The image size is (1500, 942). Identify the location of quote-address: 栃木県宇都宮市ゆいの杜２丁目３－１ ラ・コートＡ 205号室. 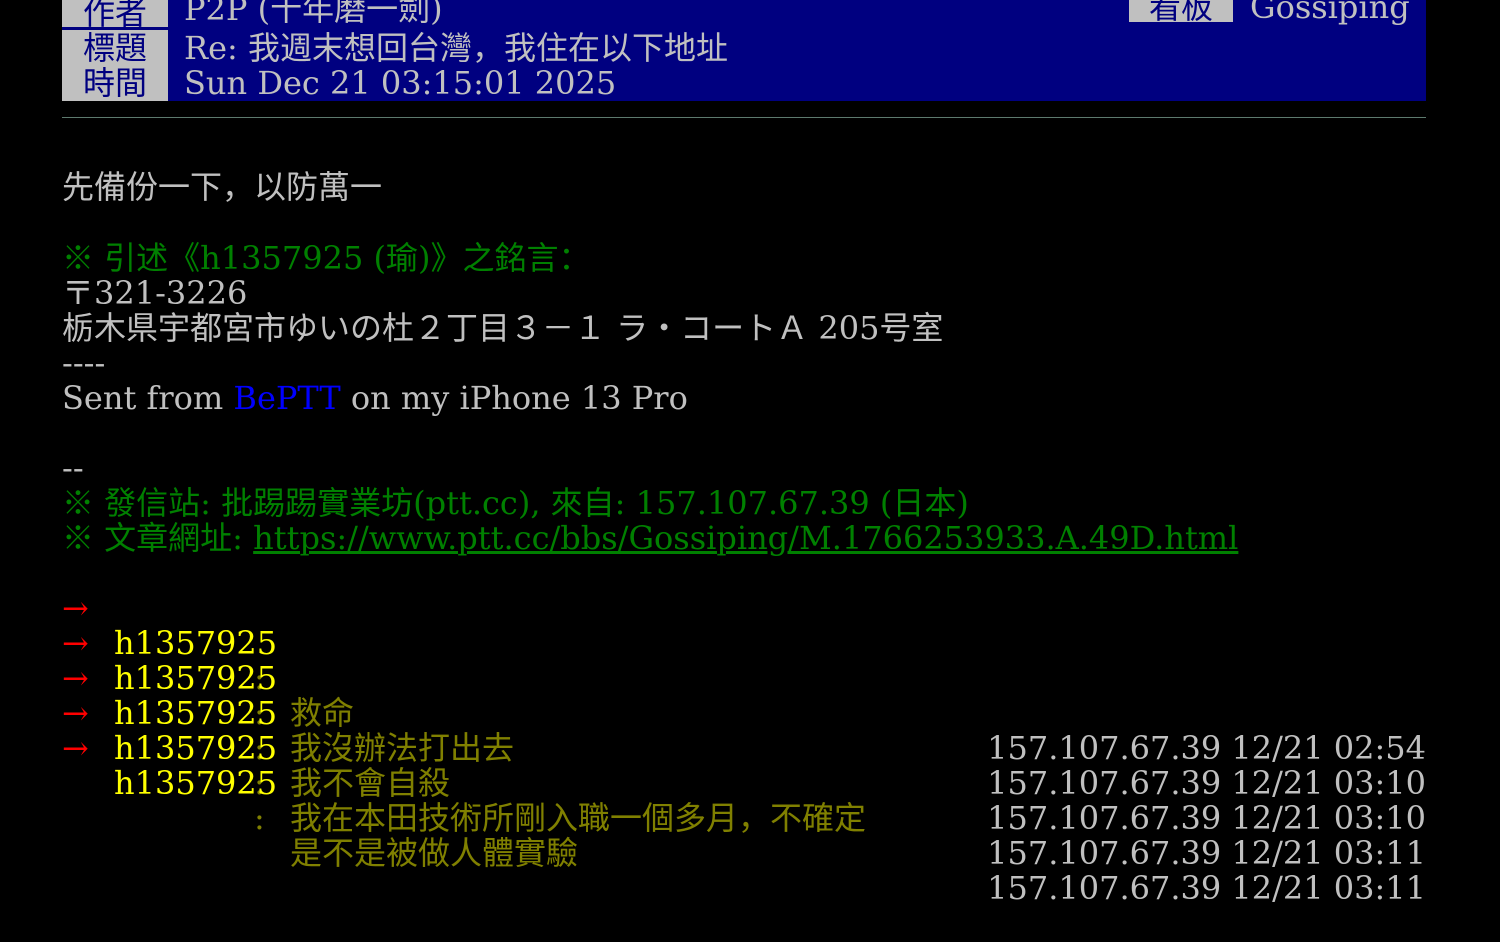
(503, 328).